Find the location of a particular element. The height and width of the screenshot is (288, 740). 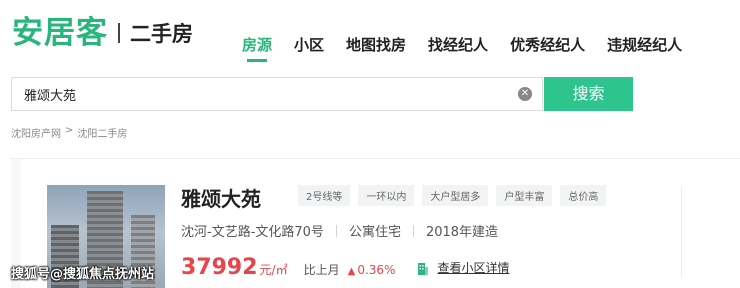

search-button: 搜索 is located at coordinates (588, 94).